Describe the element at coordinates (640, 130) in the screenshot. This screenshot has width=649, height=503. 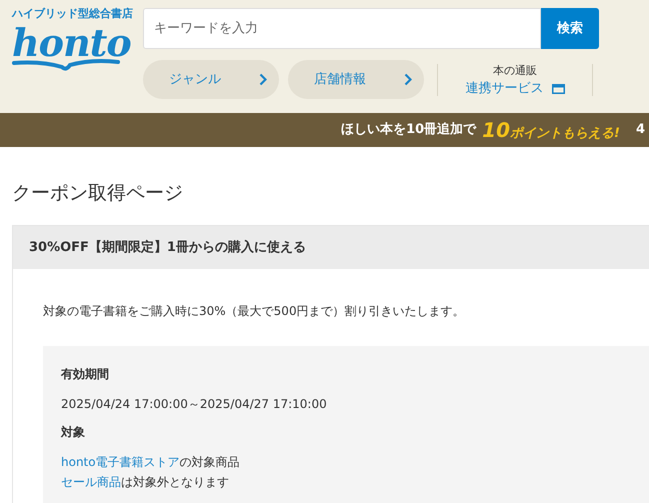
I see `banner-text: 4` at that location.